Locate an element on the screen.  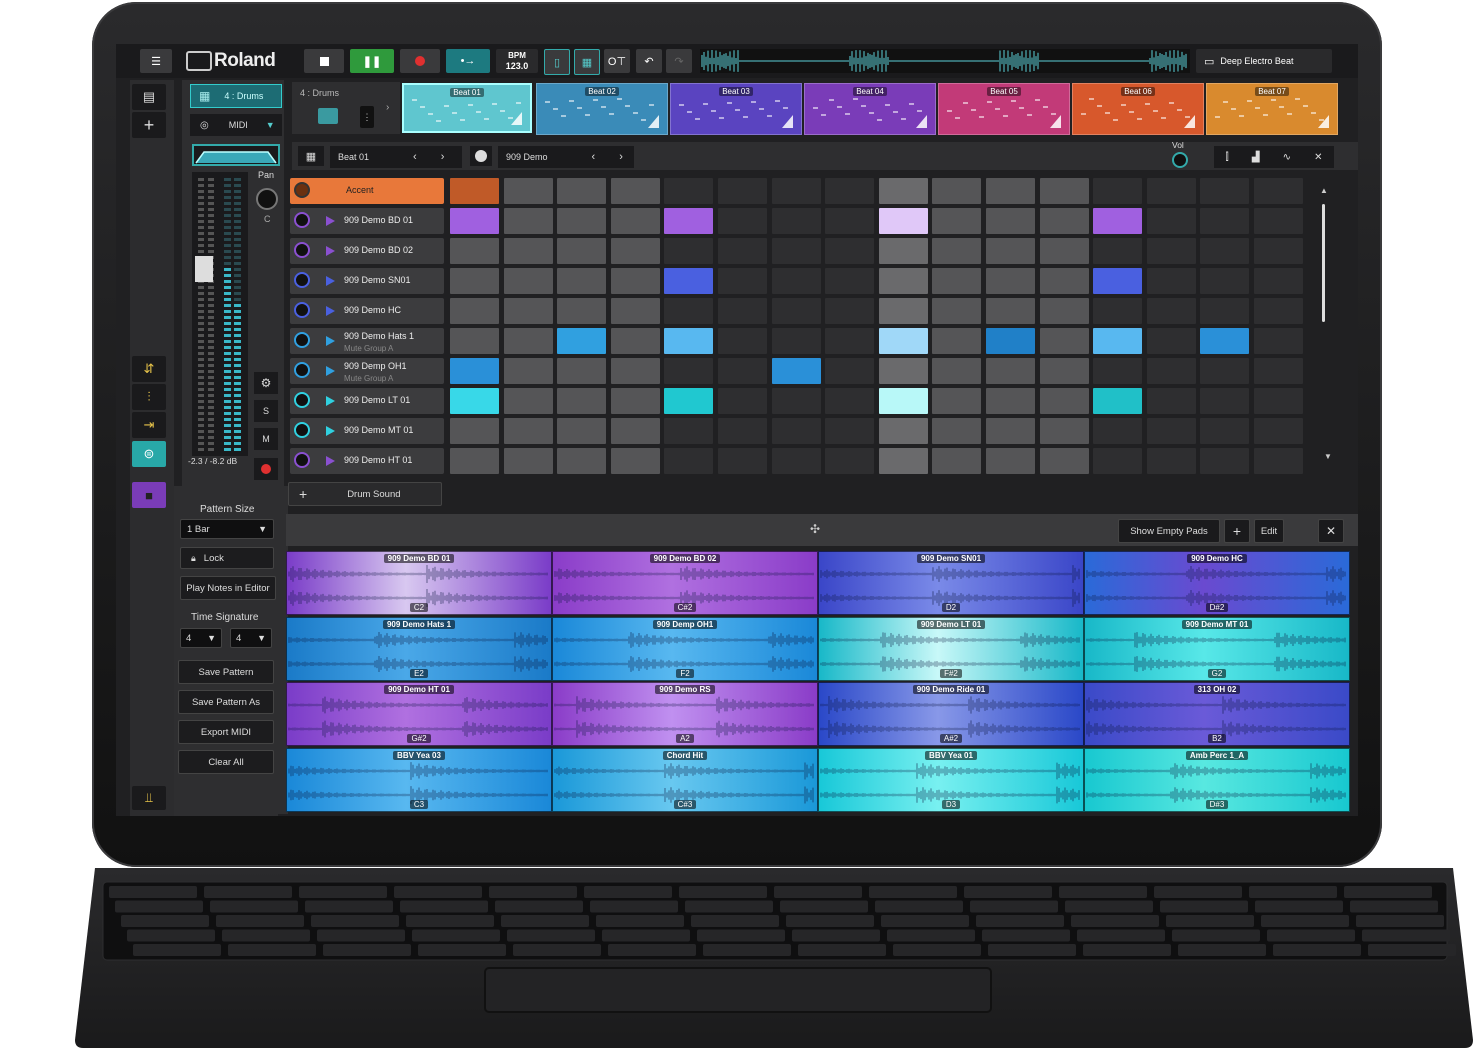
song-overview-waveform is located at coordinates (945, 61).